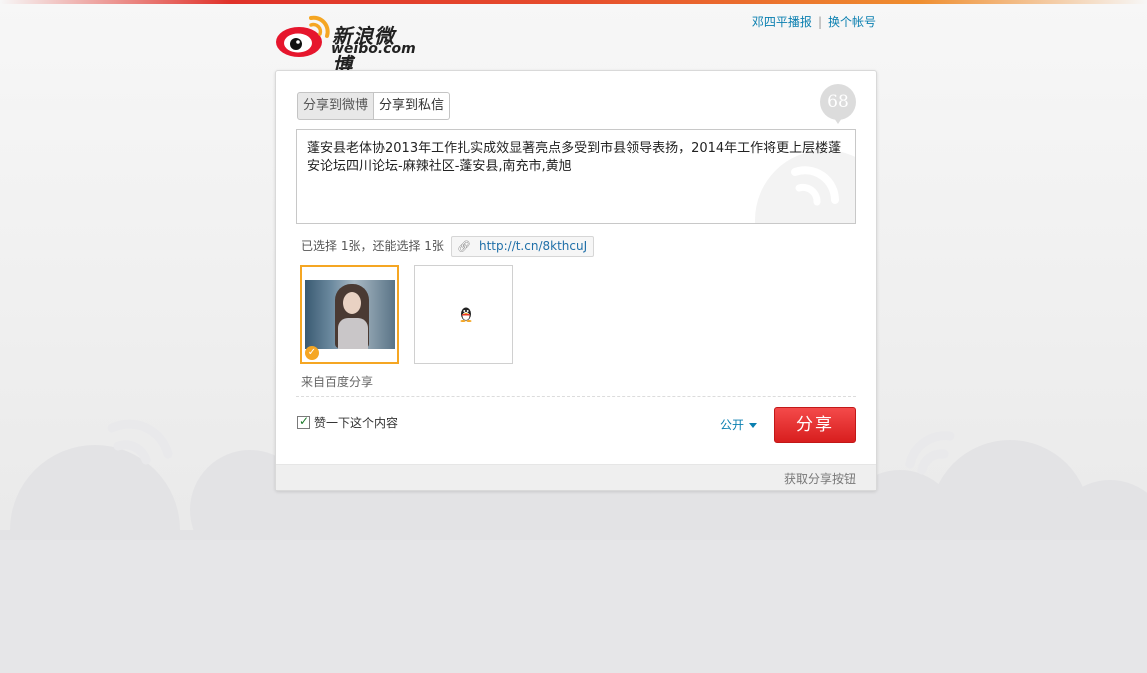 The width and height of the screenshot is (1147, 673). I want to click on tab-share-to-message: 分享到私信, so click(412, 106).